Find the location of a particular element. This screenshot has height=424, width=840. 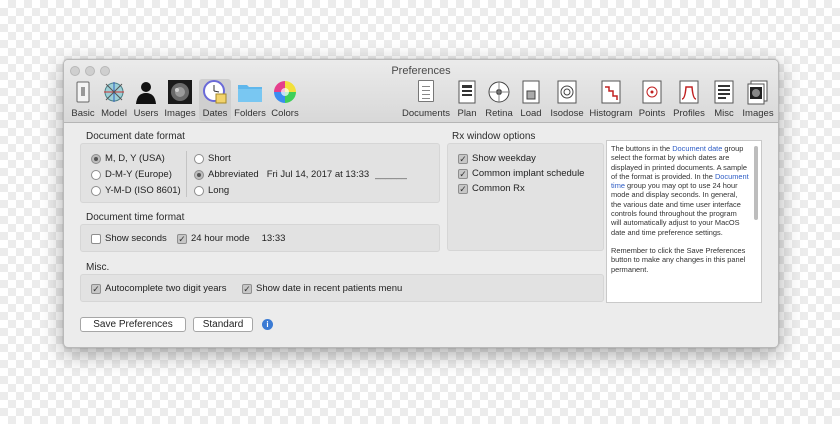

tab-colors-label: Colors is located at coordinates (285, 113).